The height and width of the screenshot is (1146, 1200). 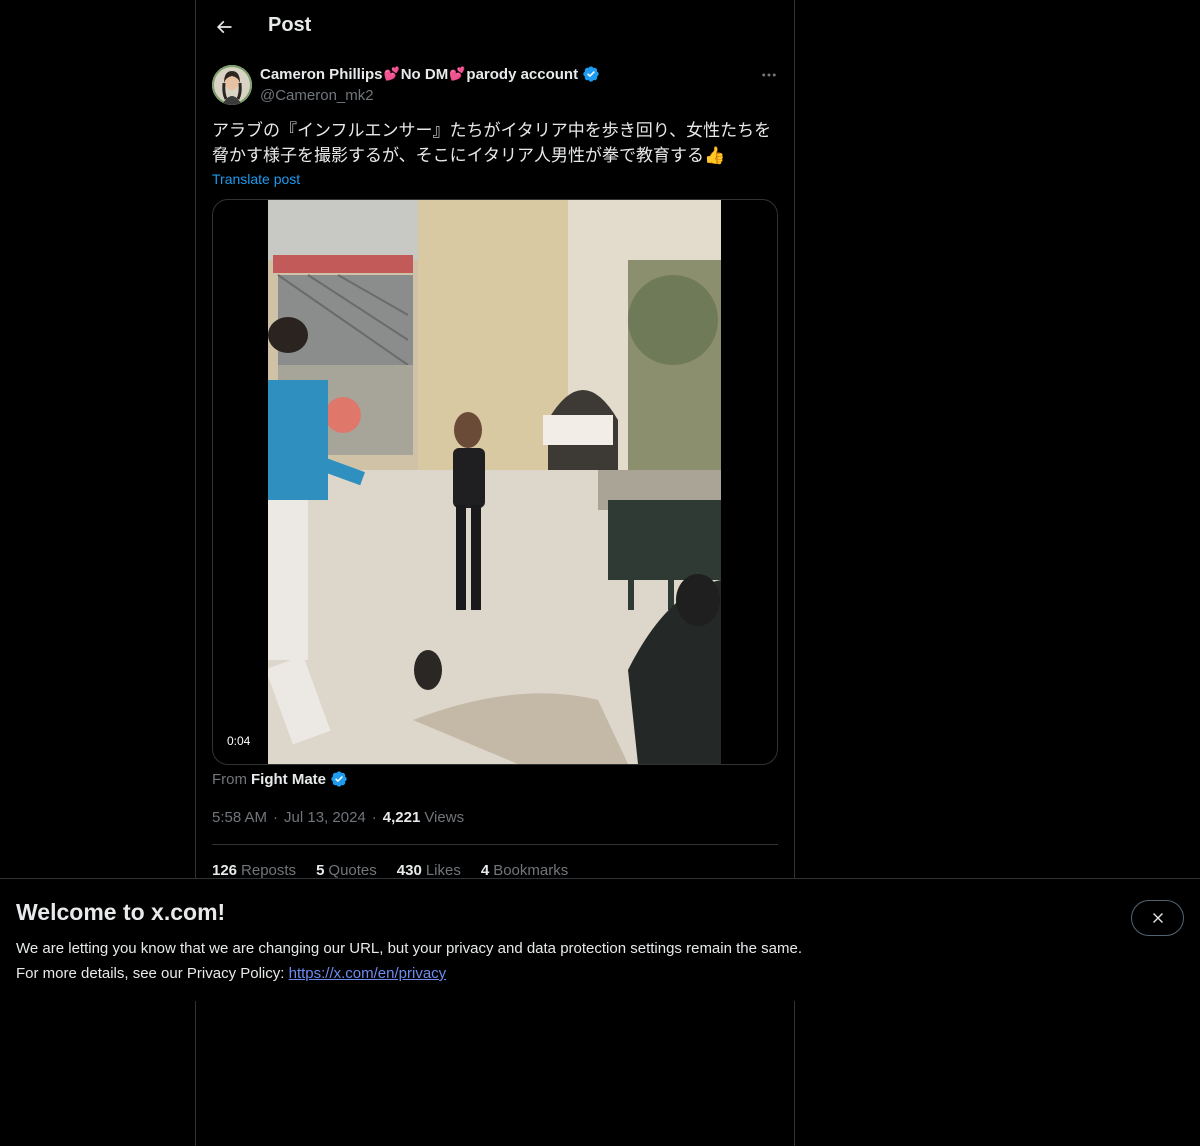 I want to click on stat-likes: 430 Likes, so click(x=429, y=870).